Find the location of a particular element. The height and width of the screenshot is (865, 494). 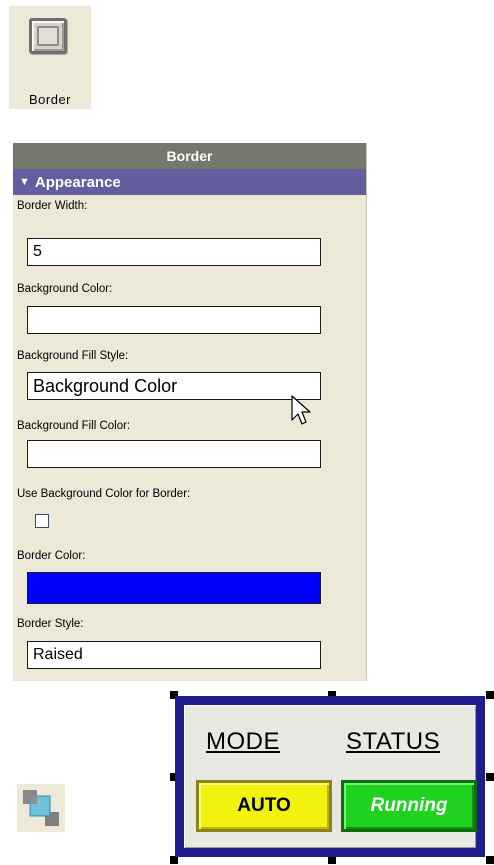

fill-color-label: Background Fill Color: is located at coordinates (74, 426).